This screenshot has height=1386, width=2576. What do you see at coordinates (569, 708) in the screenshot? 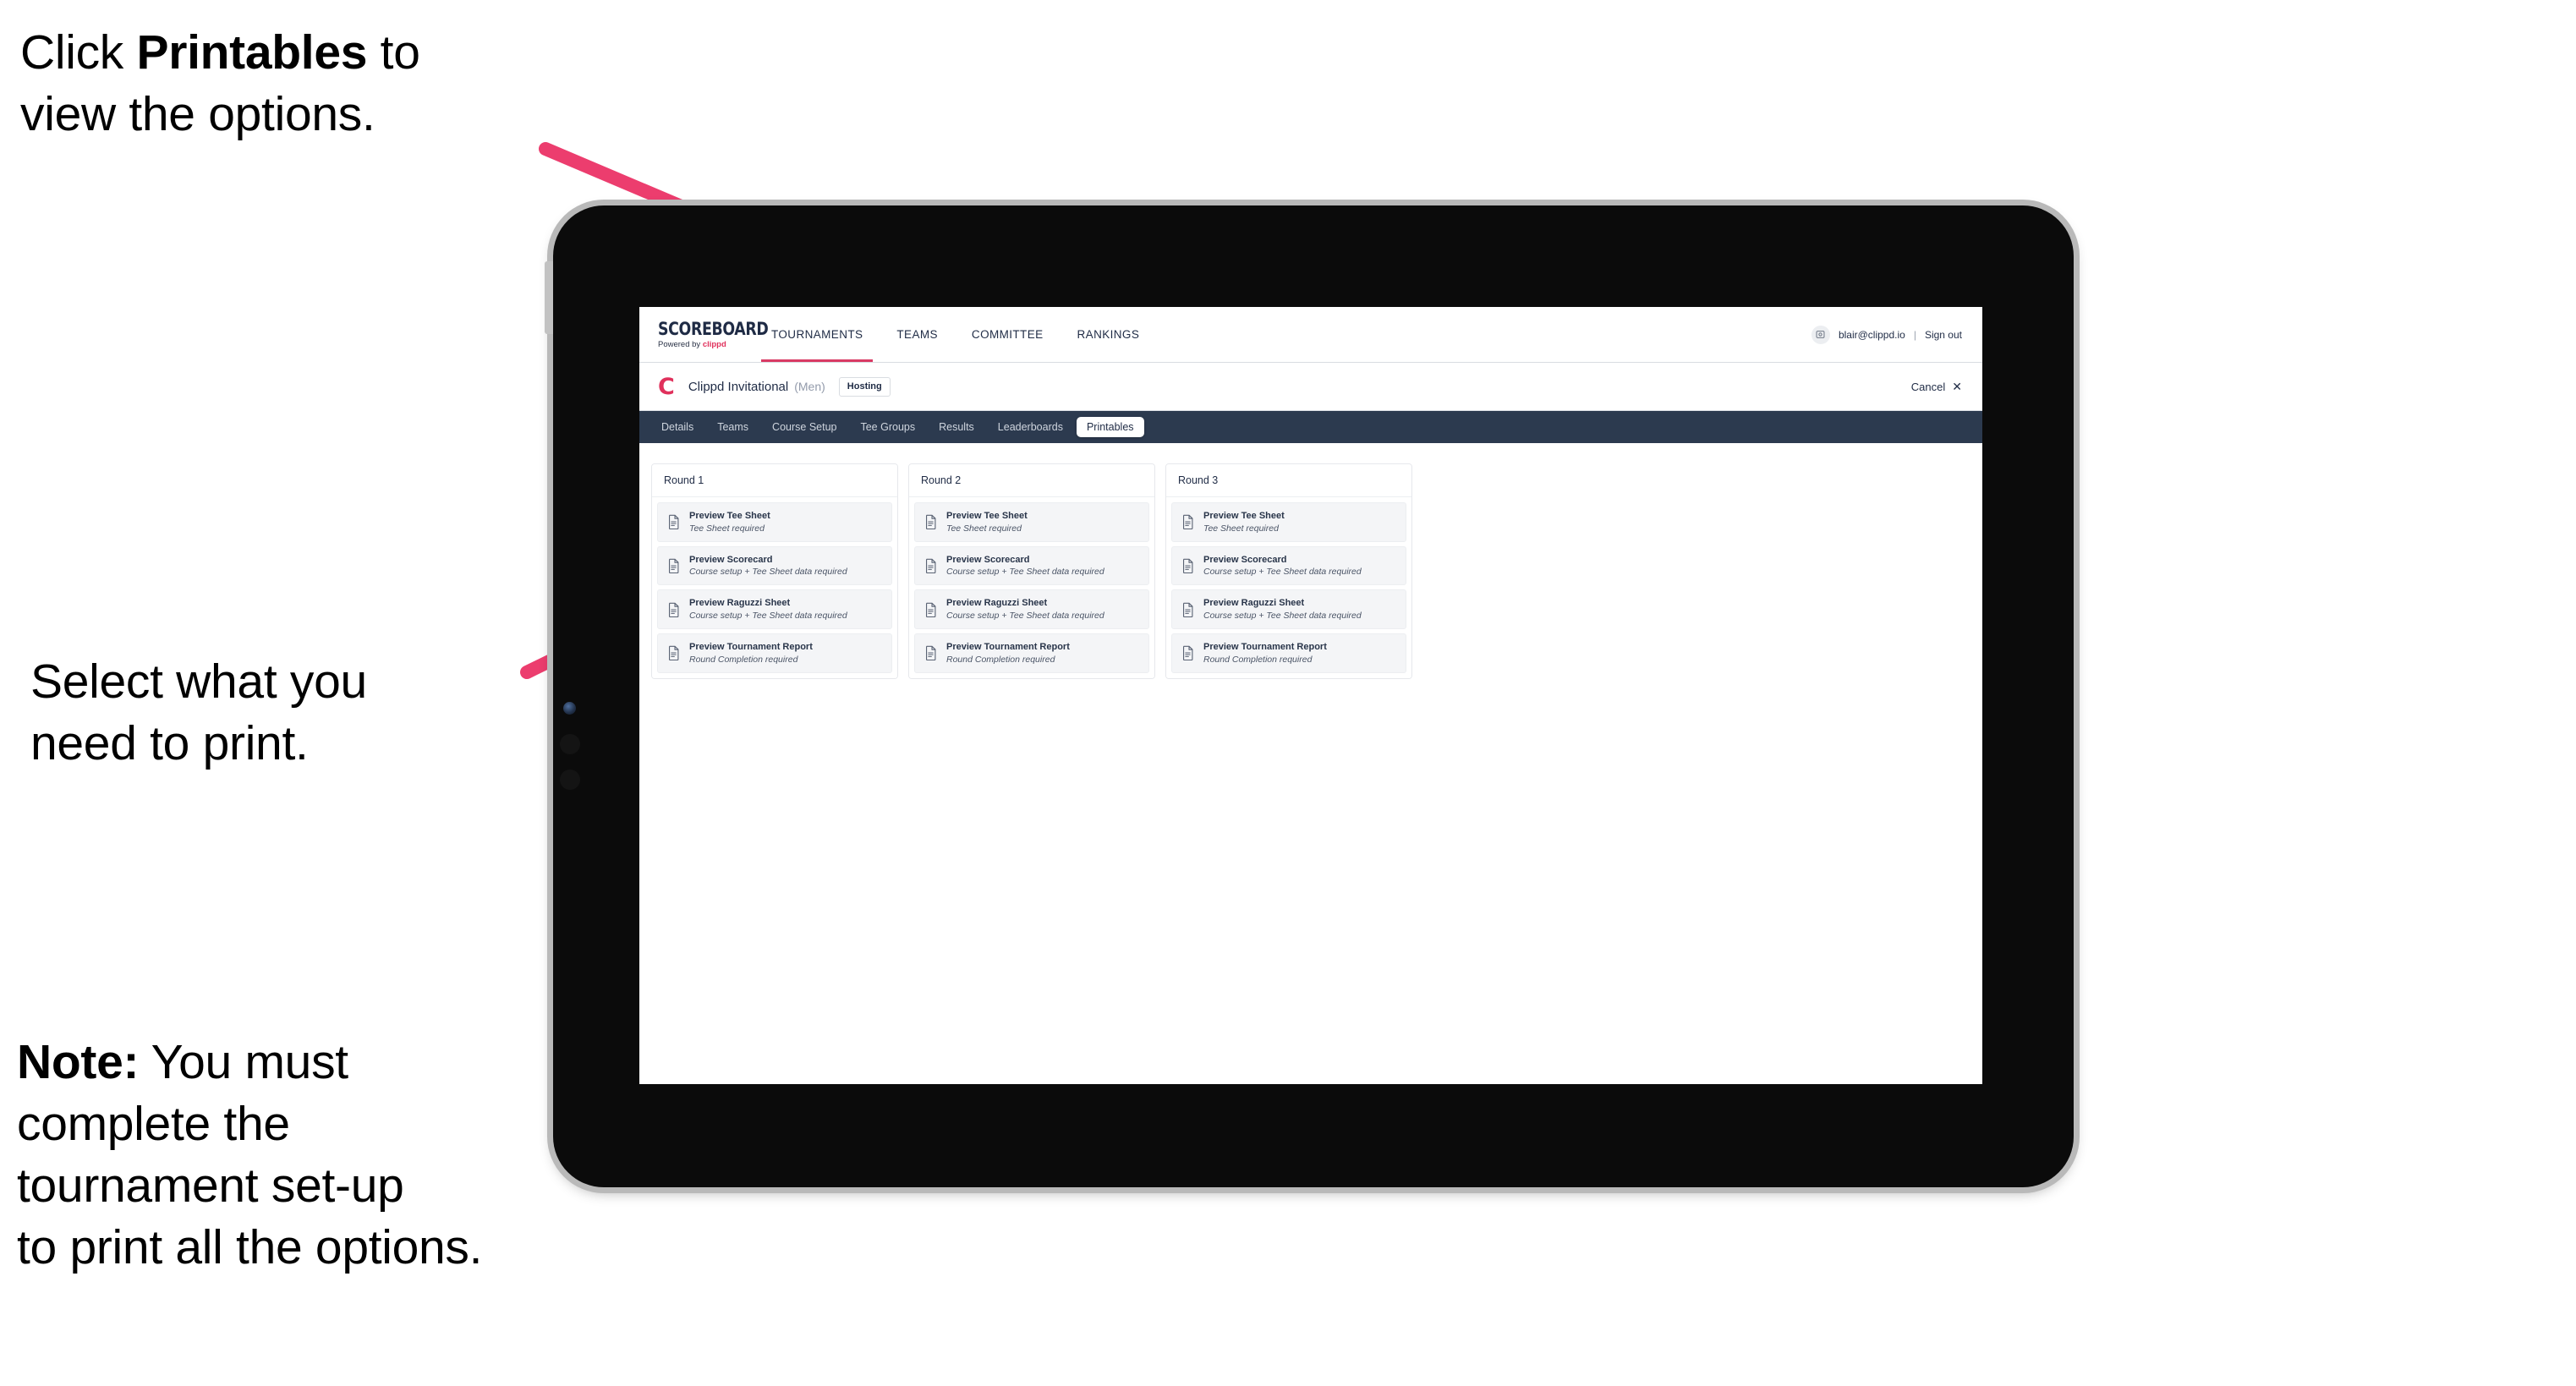
I see `front-camera-icon` at bounding box center [569, 708].